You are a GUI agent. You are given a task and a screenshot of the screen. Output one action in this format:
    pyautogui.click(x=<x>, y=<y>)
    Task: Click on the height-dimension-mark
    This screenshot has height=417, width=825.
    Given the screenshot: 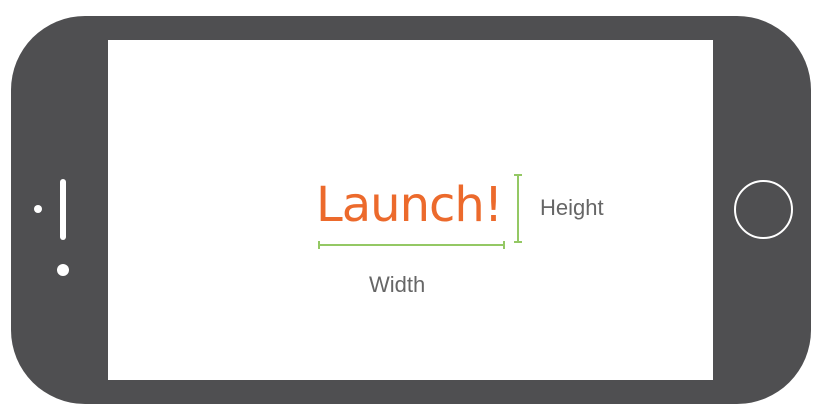 What is the action you would take?
    pyautogui.click(x=518, y=208)
    